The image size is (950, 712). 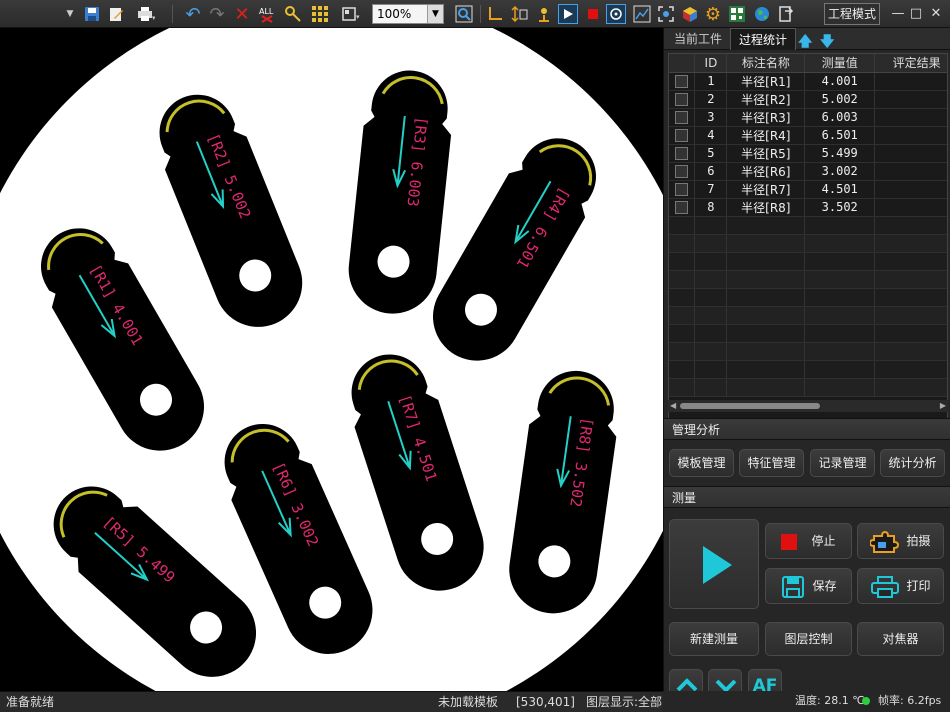 What do you see at coordinates (762, 14) in the screenshot?
I see `globe-icon` at bounding box center [762, 14].